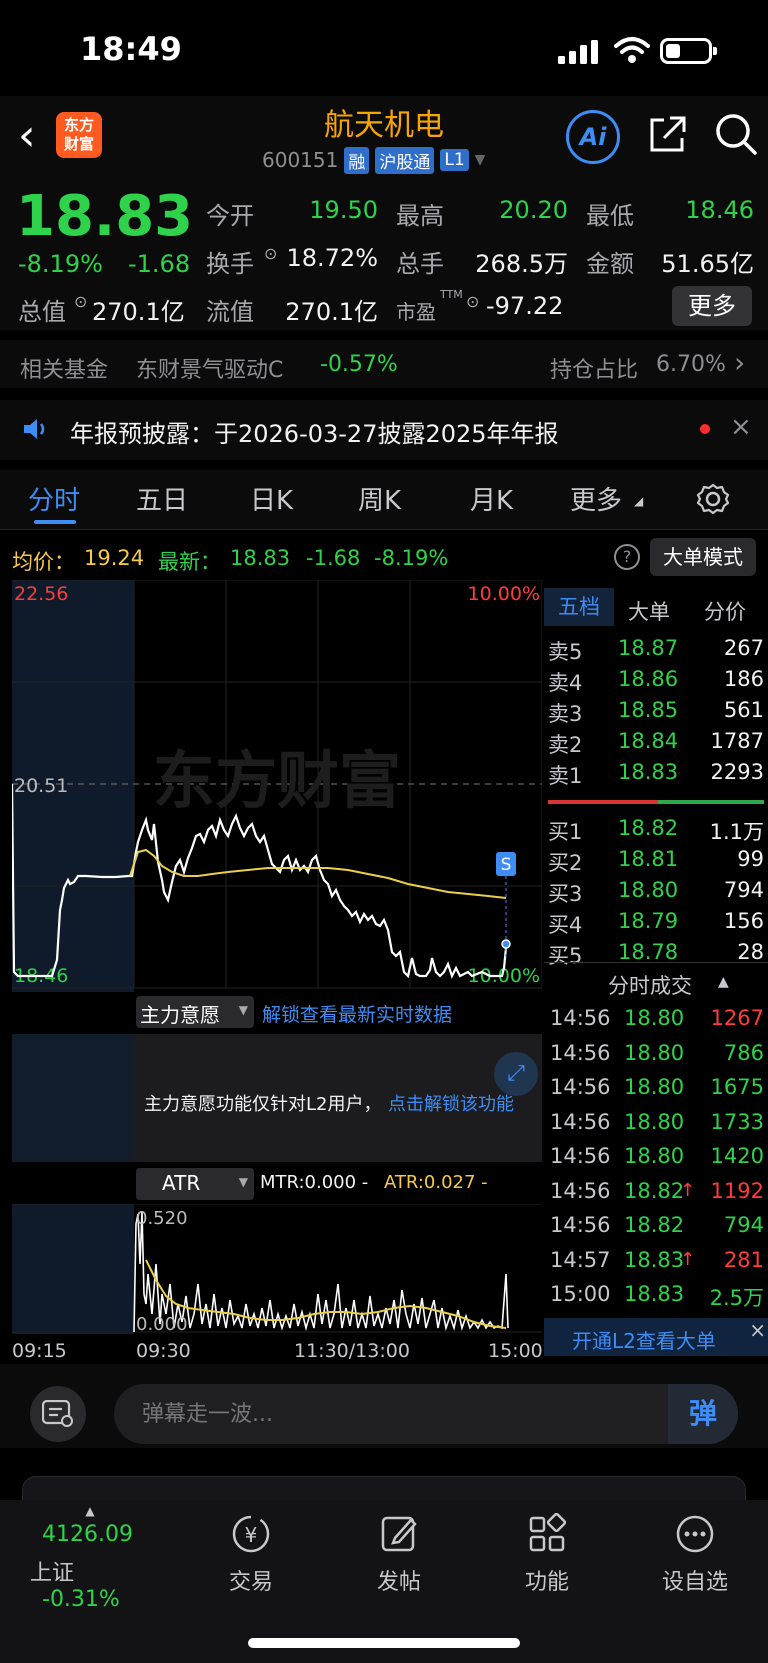 Image resolution: width=768 pixels, height=1663 pixels. What do you see at coordinates (277, 1269) in the screenshot?
I see `atr-chart: 0.520 0.000` at bounding box center [277, 1269].